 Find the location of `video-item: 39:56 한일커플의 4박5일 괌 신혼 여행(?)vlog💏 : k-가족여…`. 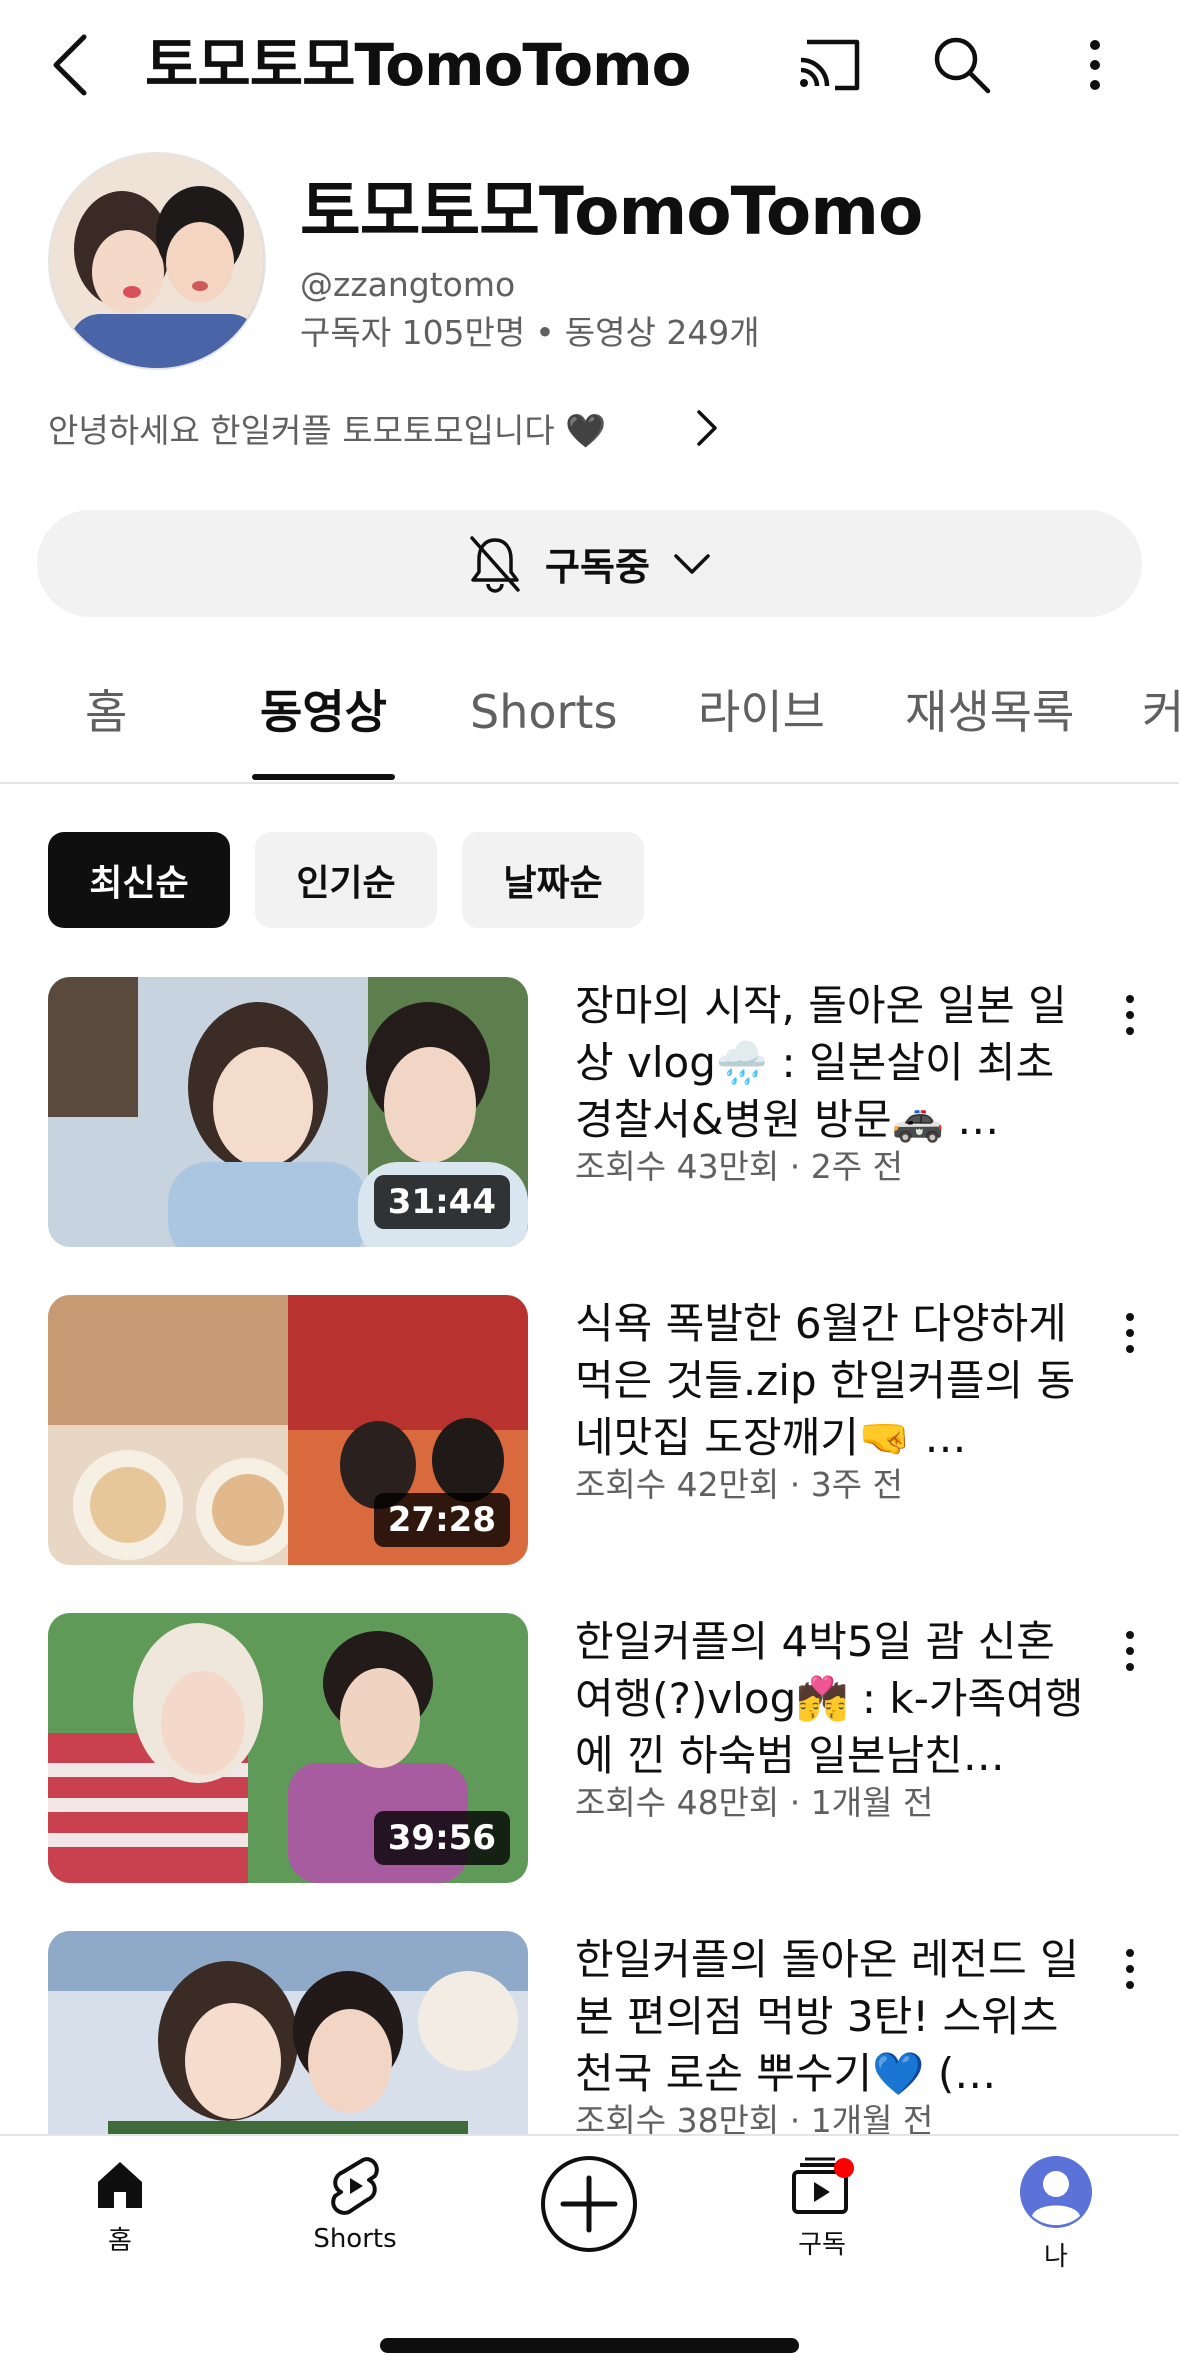

video-item: 39:56 한일커플의 4박5일 괌 신혼 여행(?)vlog💏 : k-가족여… is located at coordinates (589, 1753).